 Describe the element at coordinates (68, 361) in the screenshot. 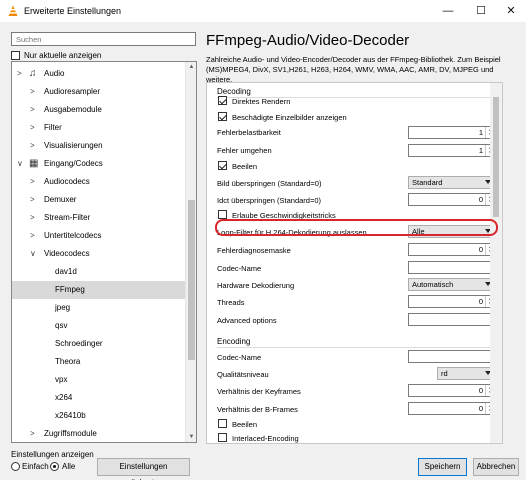

I see `tree-item-label: Theora` at that location.